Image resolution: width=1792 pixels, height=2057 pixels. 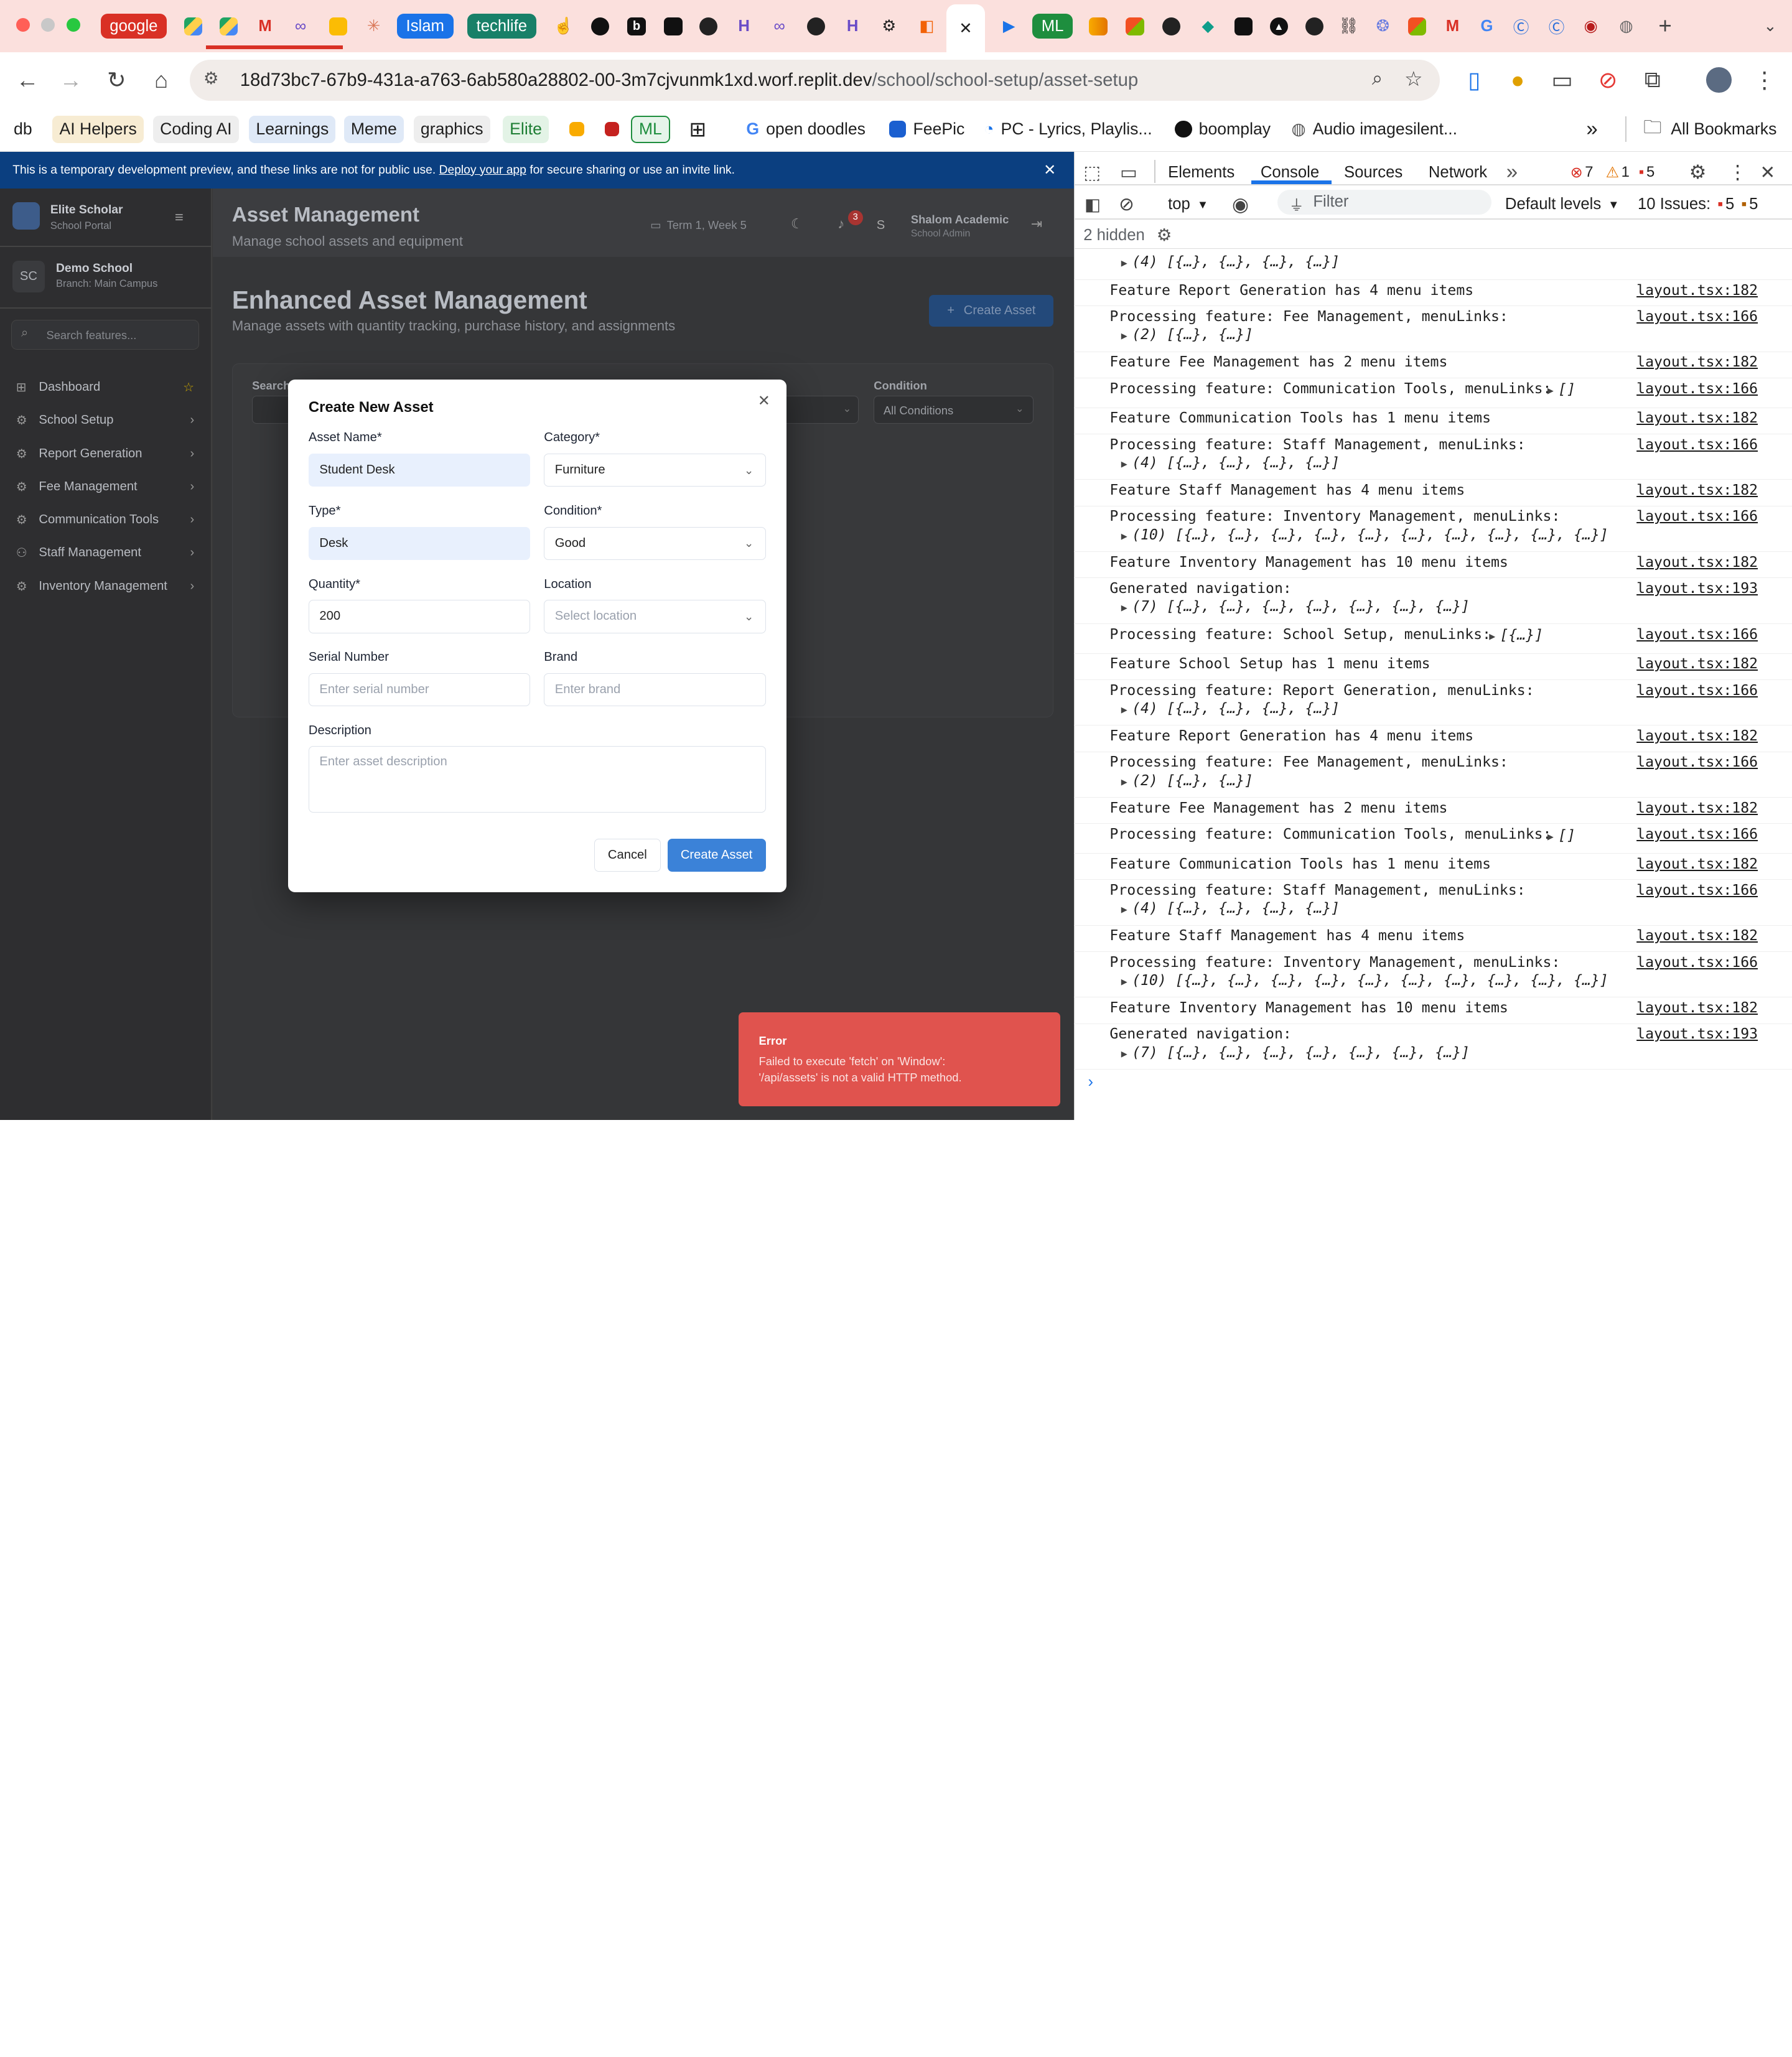 I want to click on tab-gmail-2: M, so click(x=1452, y=26).